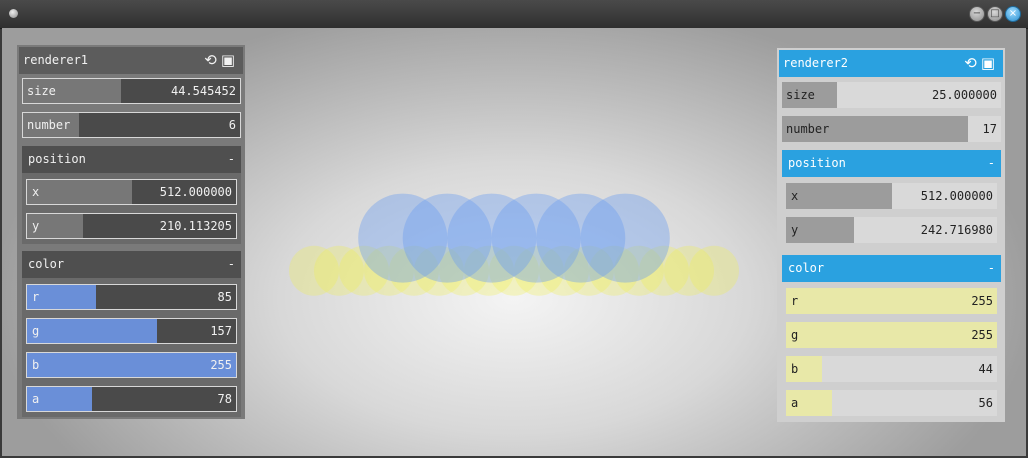  Describe the element at coordinates (625, 238) in the screenshot. I see `renderer1-circle` at that location.